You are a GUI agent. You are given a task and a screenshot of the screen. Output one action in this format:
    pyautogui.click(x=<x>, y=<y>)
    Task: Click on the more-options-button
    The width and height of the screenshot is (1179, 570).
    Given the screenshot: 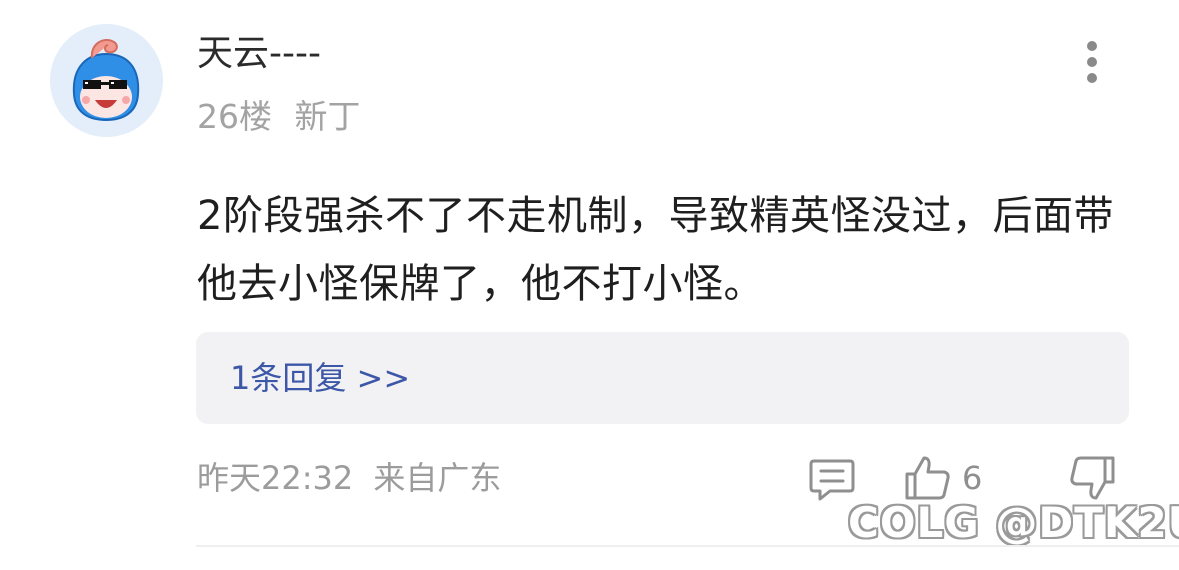 What is the action you would take?
    pyautogui.click(x=1092, y=63)
    